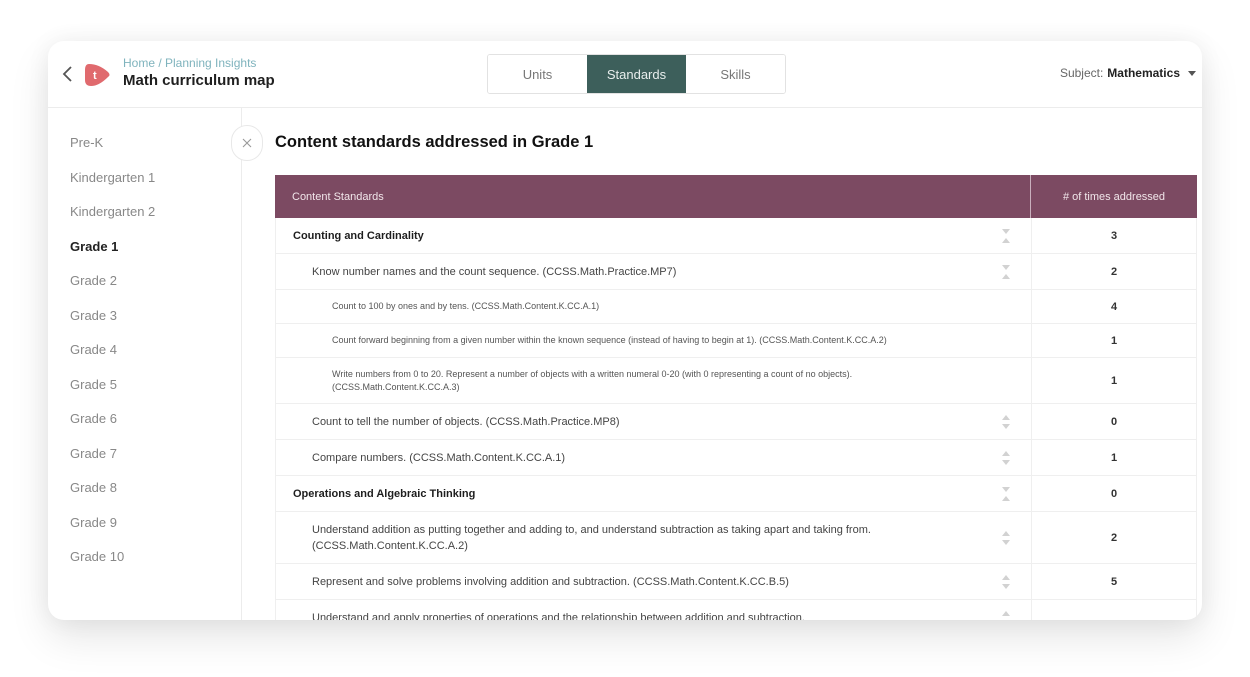 This screenshot has height=677, width=1250. Describe the element at coordinates (654, 493) in the screenshot. I see `standard-cell: Operations and Algebraic Thinking` at that location.